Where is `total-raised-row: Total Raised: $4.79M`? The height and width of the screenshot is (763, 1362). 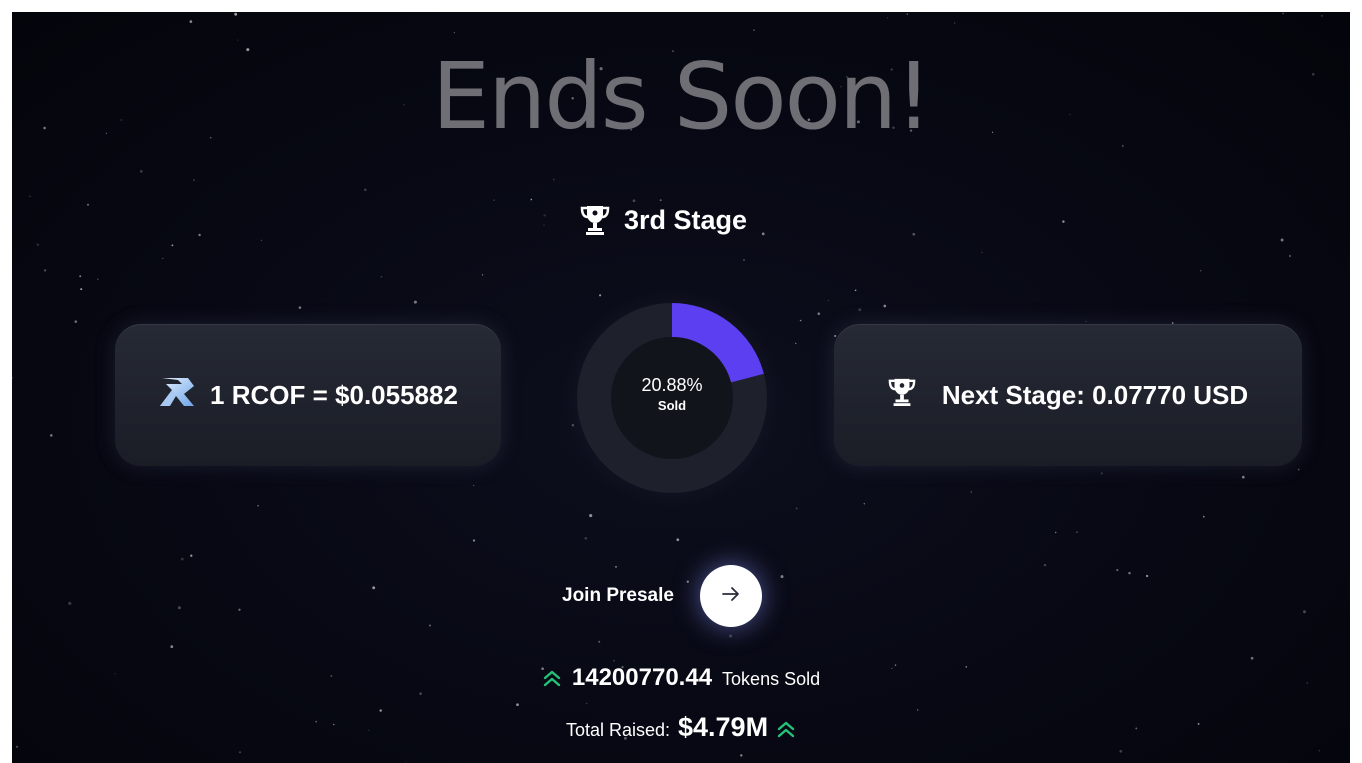 total-raised-row: Total Raised: $4.79M is located at coordinates (681, 727).